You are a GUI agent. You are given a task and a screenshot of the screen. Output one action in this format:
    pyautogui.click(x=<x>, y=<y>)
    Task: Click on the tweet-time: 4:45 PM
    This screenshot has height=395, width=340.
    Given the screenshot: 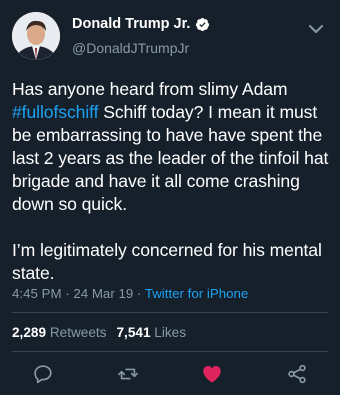 What is the action you would take?
    pyautogui.click(x=37, y=293)
    